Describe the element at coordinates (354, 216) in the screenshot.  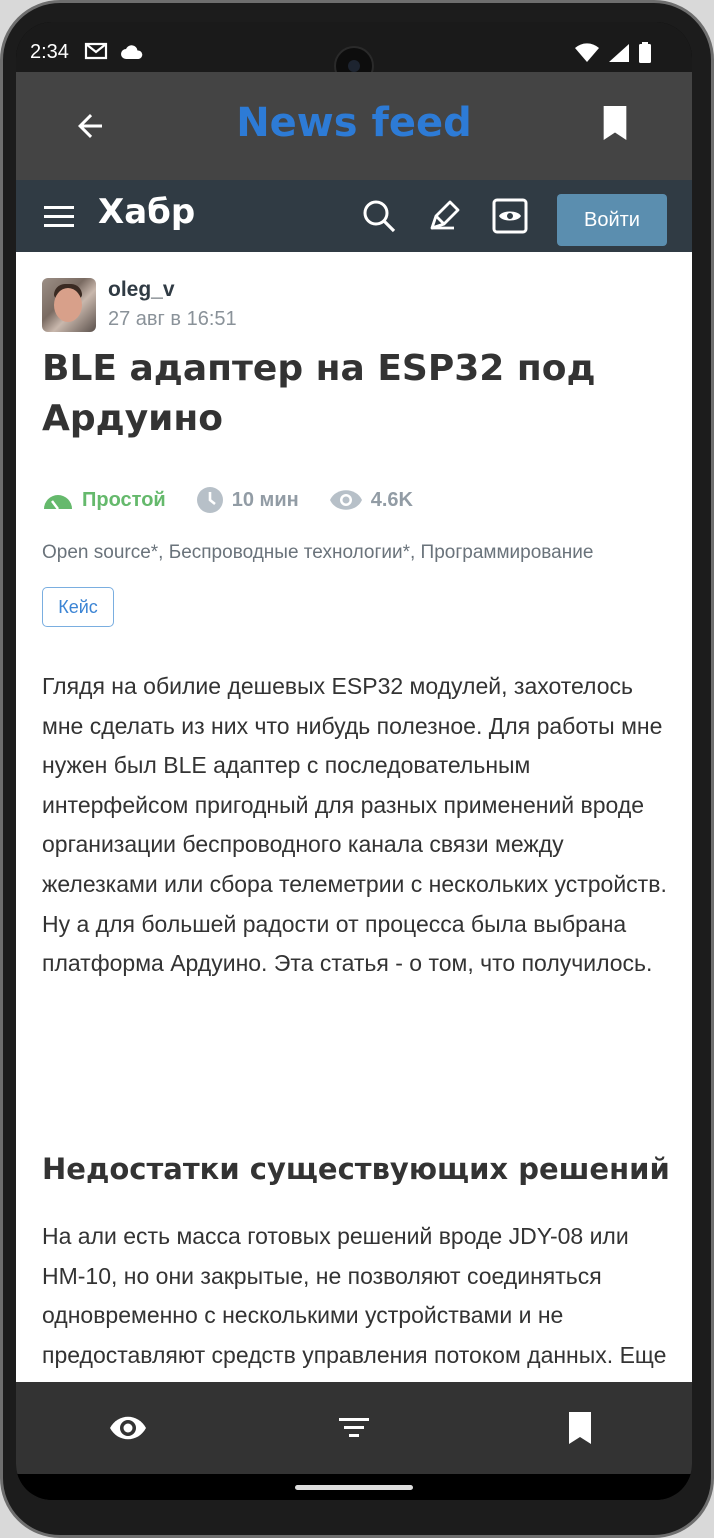
I see `habr-header: Хабр Войти` at that location.